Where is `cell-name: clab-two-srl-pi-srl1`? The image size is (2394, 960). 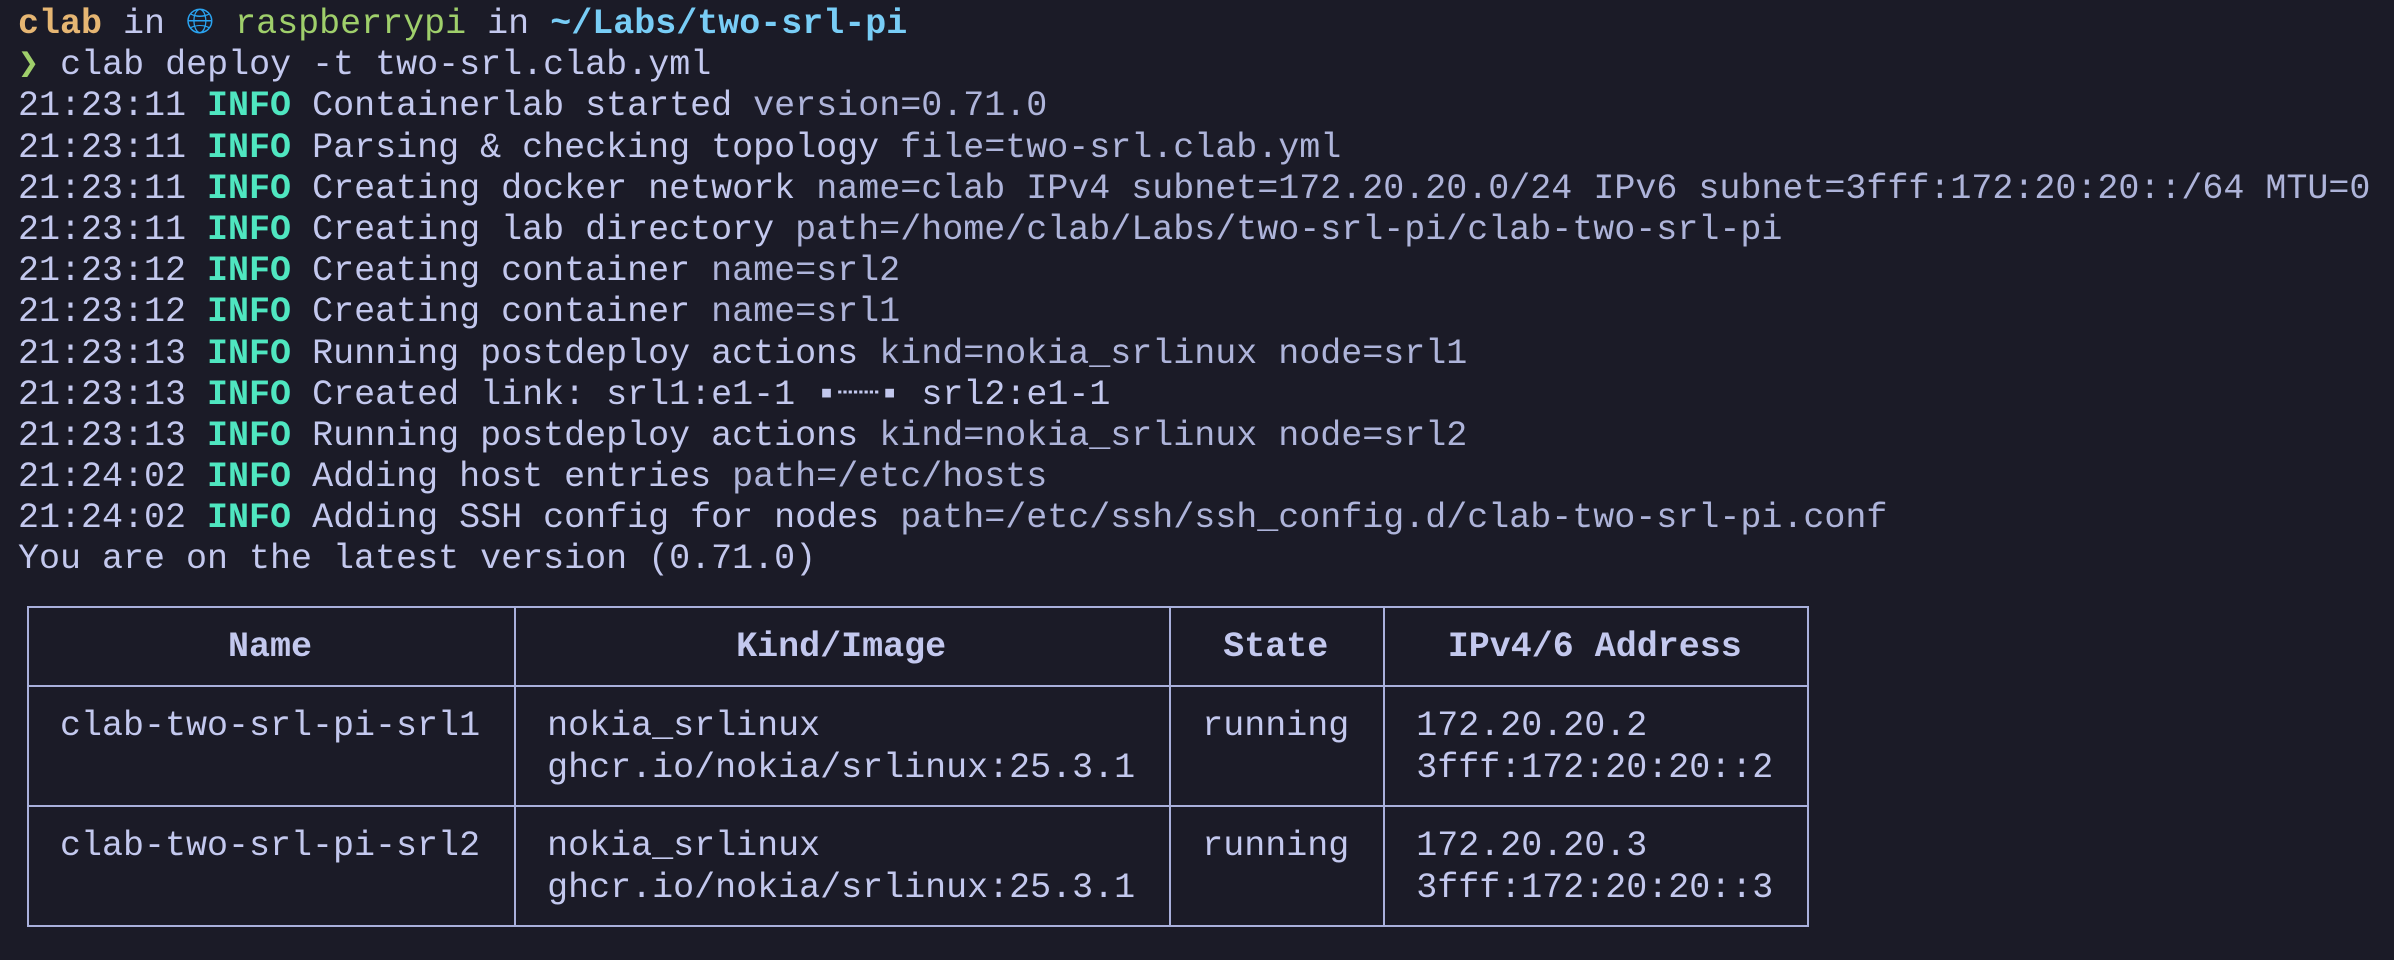 cell-name: clab-two-srl-pi-srl1 is located at coordinates (271, 746).